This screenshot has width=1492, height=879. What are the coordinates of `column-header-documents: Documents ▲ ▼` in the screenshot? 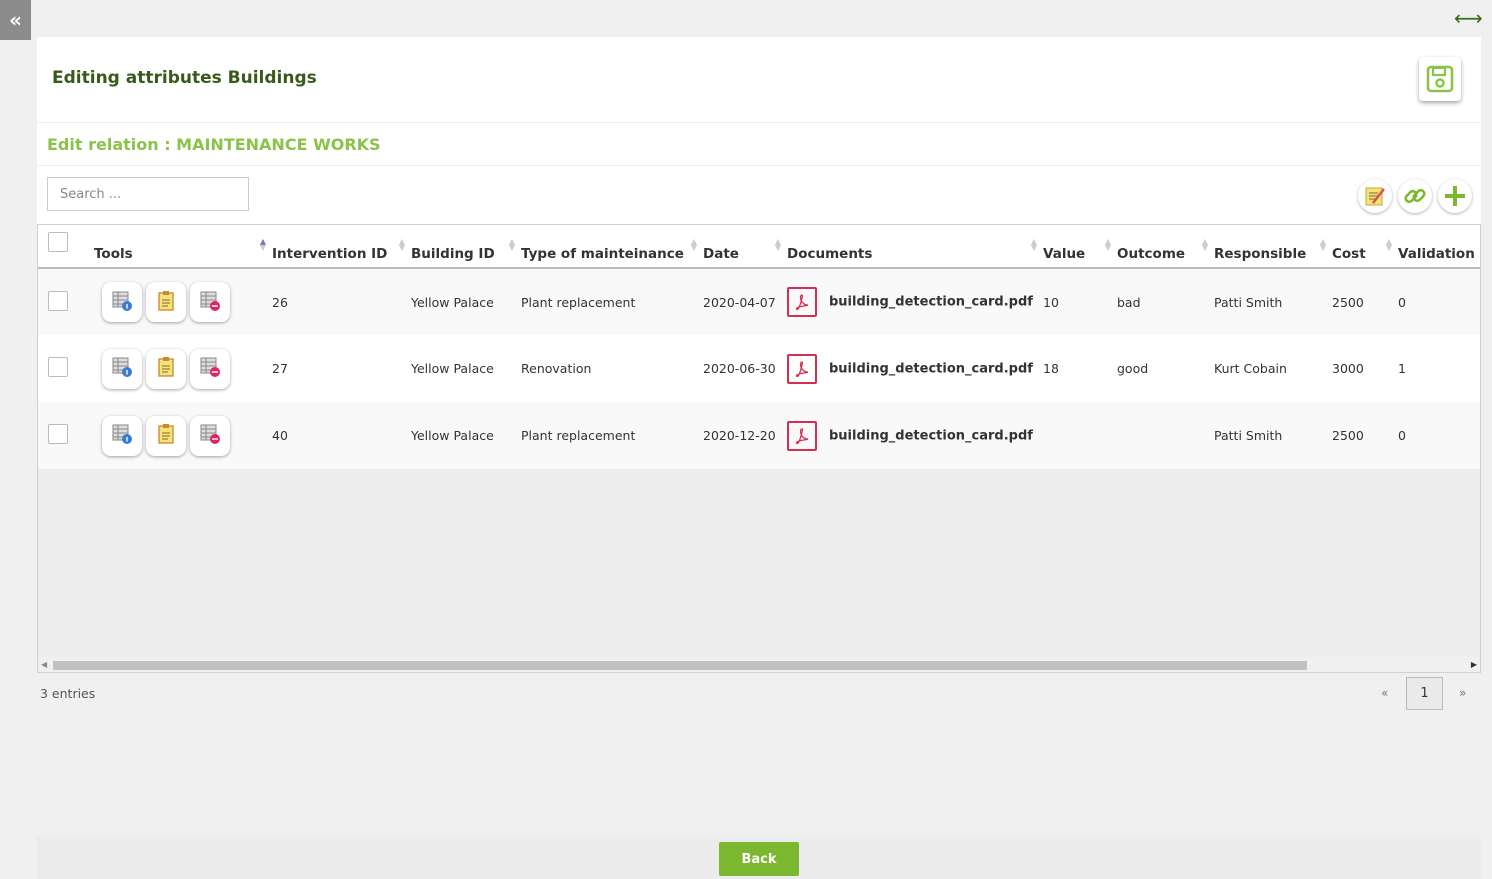 It's located at (915, 247).